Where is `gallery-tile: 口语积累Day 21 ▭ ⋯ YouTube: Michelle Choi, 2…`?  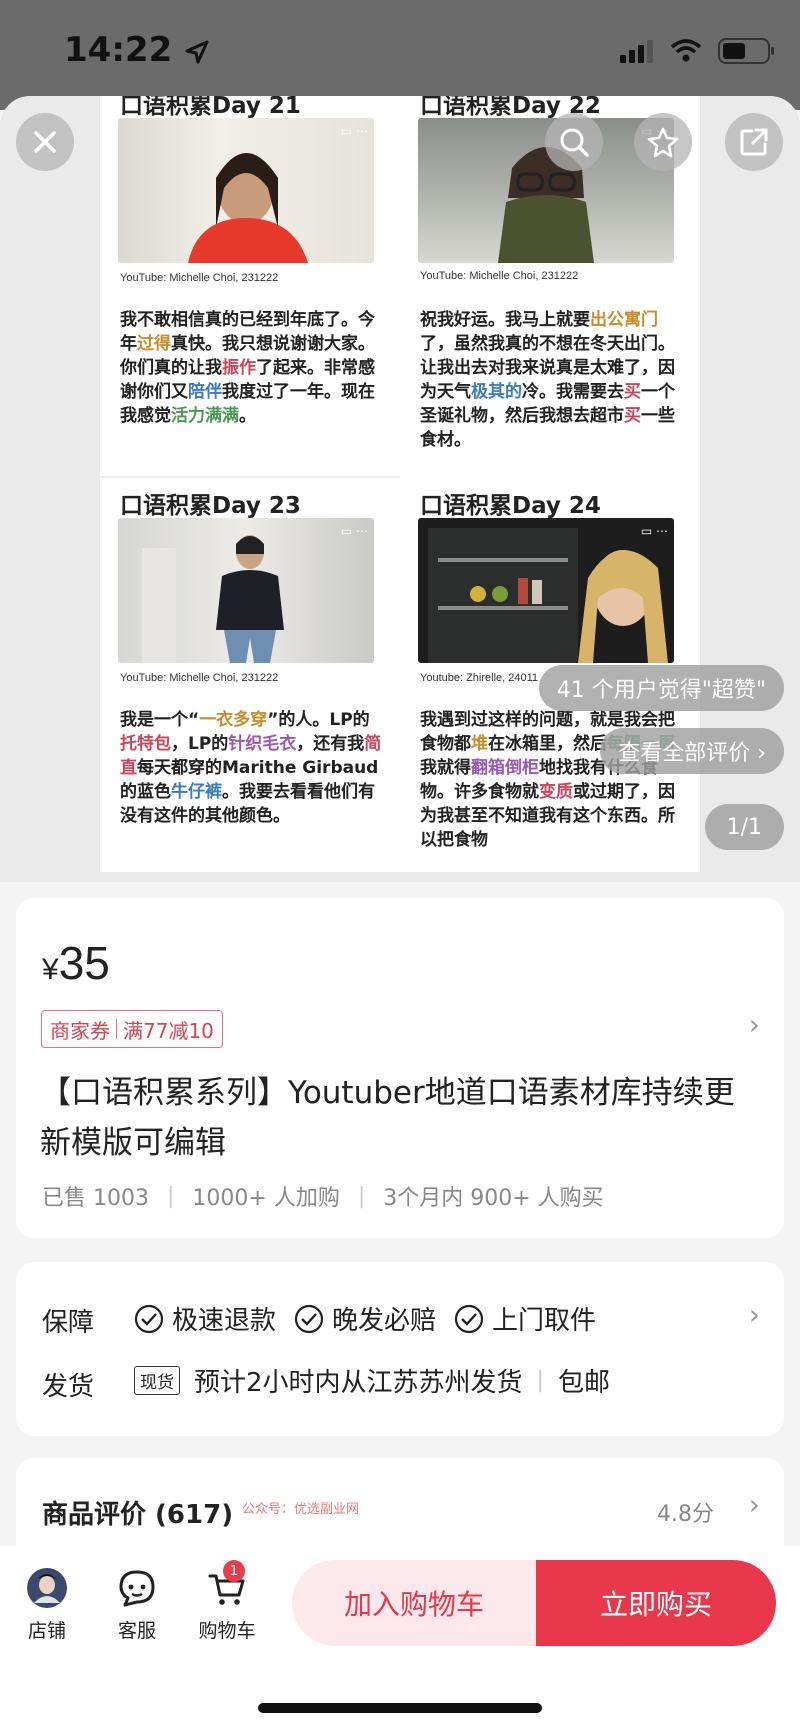 gallery-tile: 口语积累Day 21 ▭ ⋯ YouTube: Michelle Choi, 2… is located at coordinates (249, 283).